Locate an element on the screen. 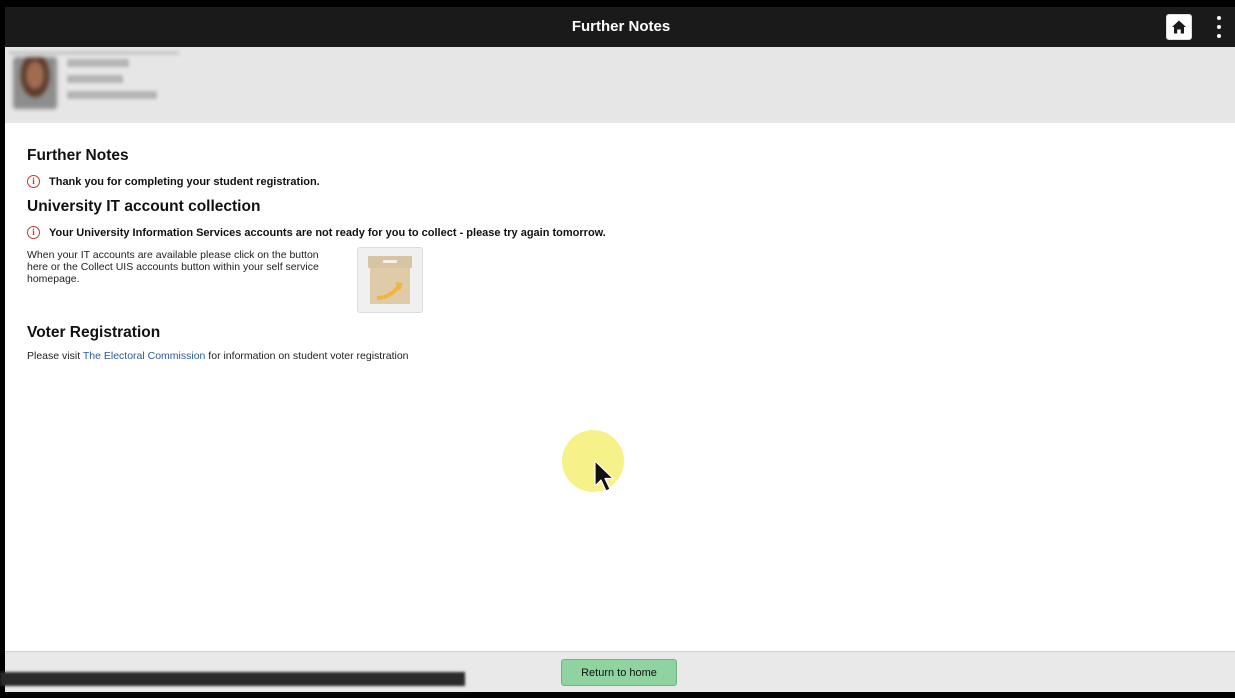  further-notes-heading: Further Notes is located at coordinates (78, 155).